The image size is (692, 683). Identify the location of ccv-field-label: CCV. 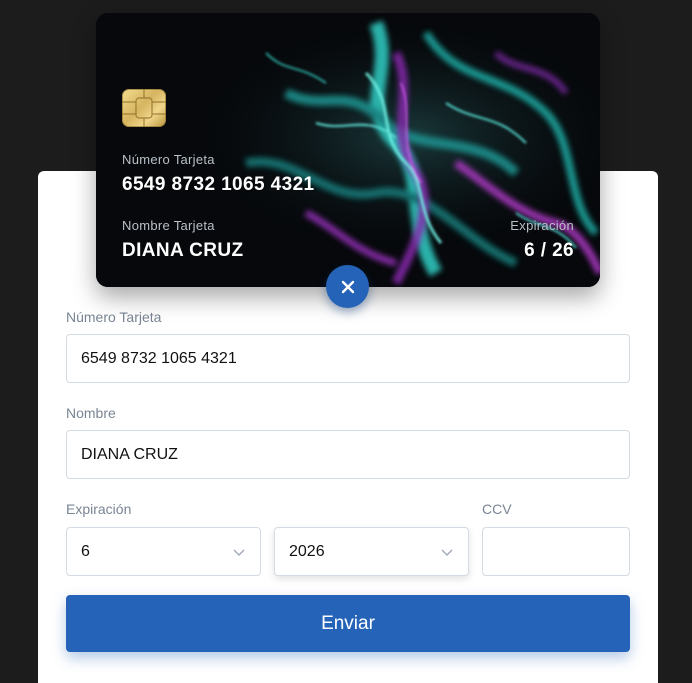
(497, 509).